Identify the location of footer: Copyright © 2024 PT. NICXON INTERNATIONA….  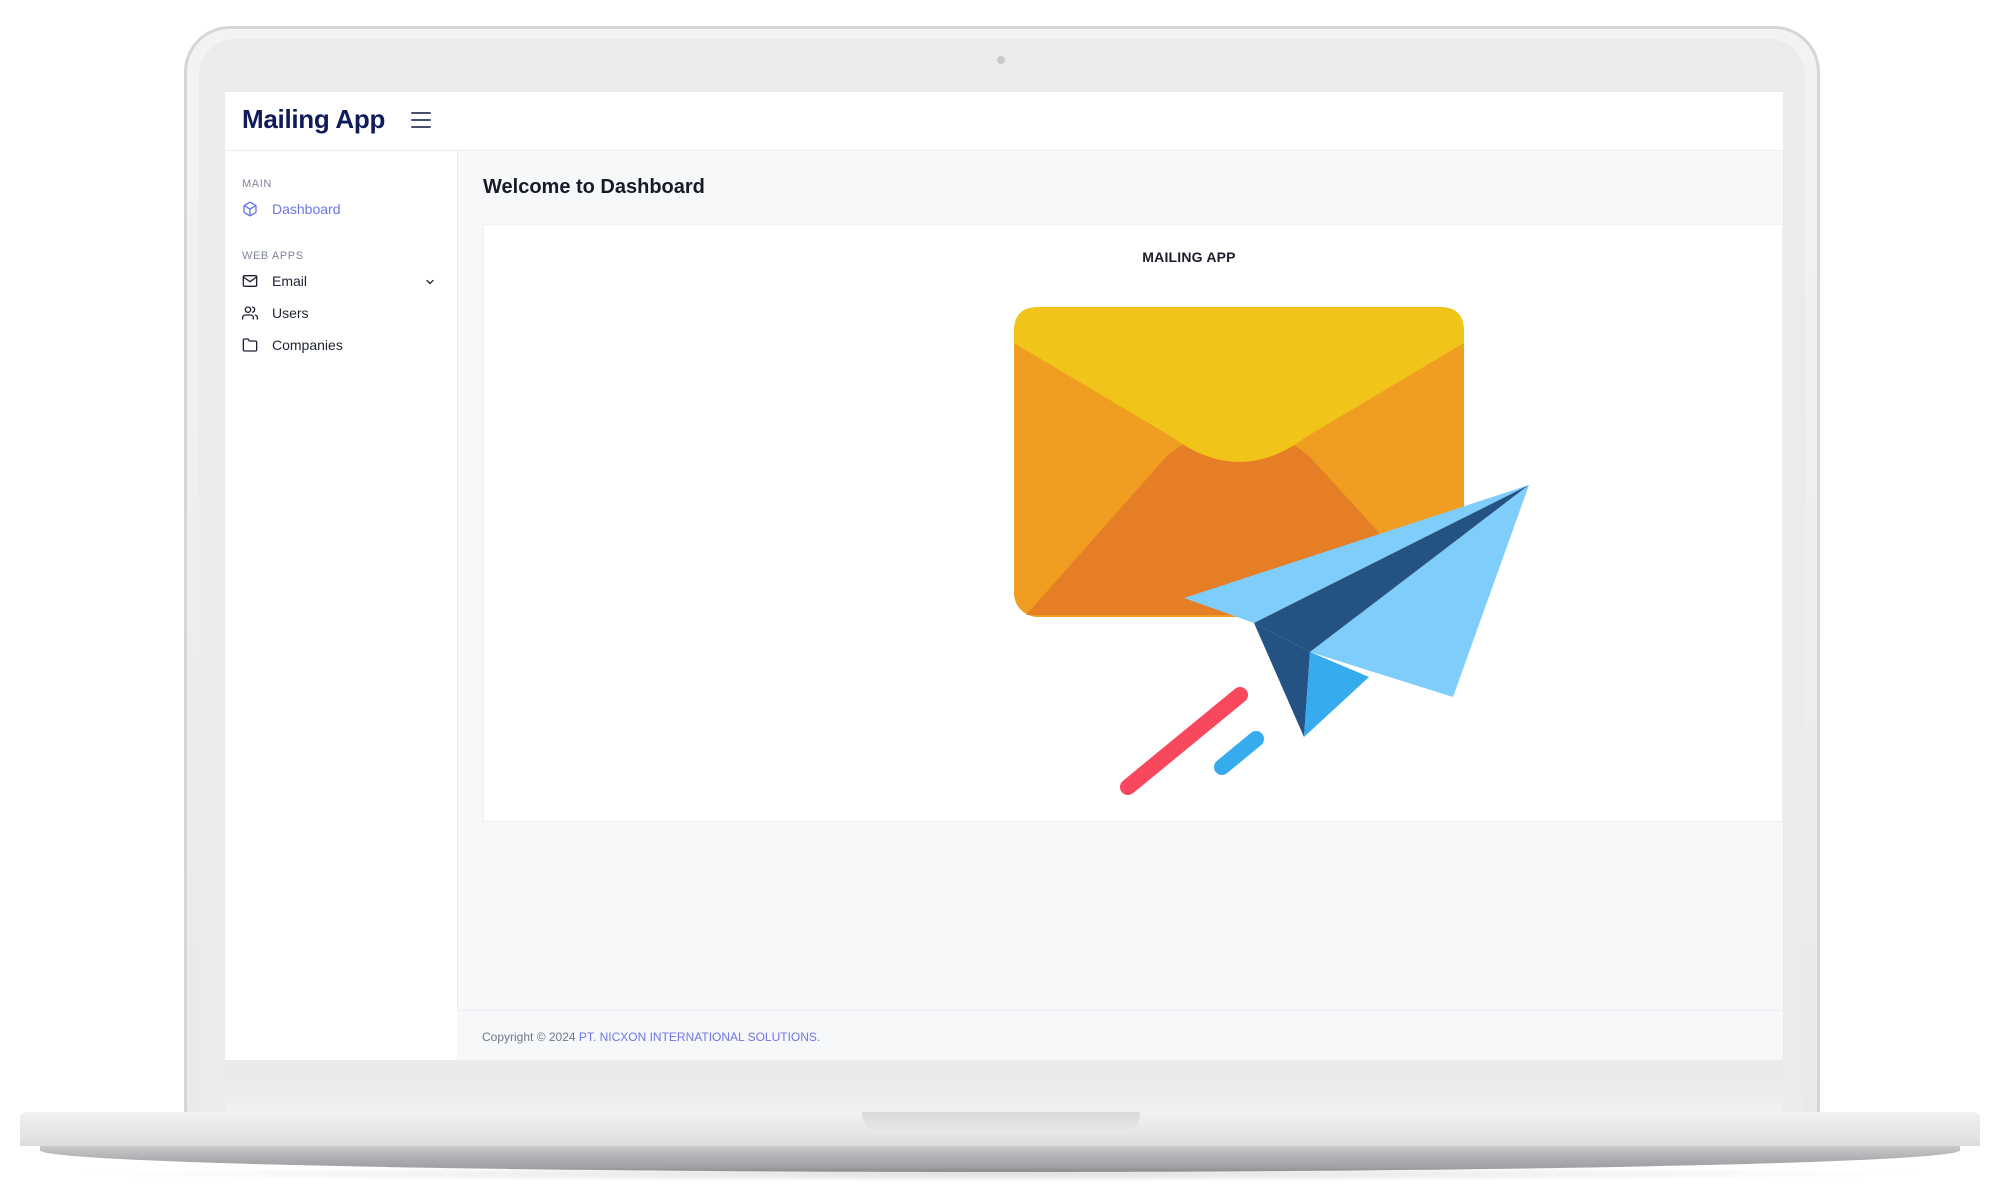
(1120, 1035).